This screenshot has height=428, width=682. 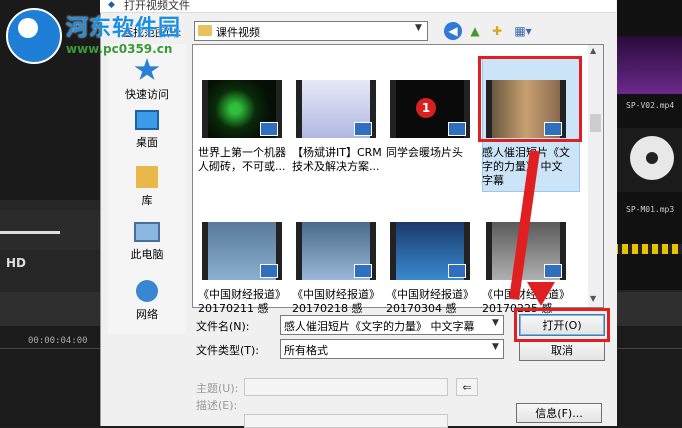 I want to click on place-network: 网络, so click(x=147, y=301).